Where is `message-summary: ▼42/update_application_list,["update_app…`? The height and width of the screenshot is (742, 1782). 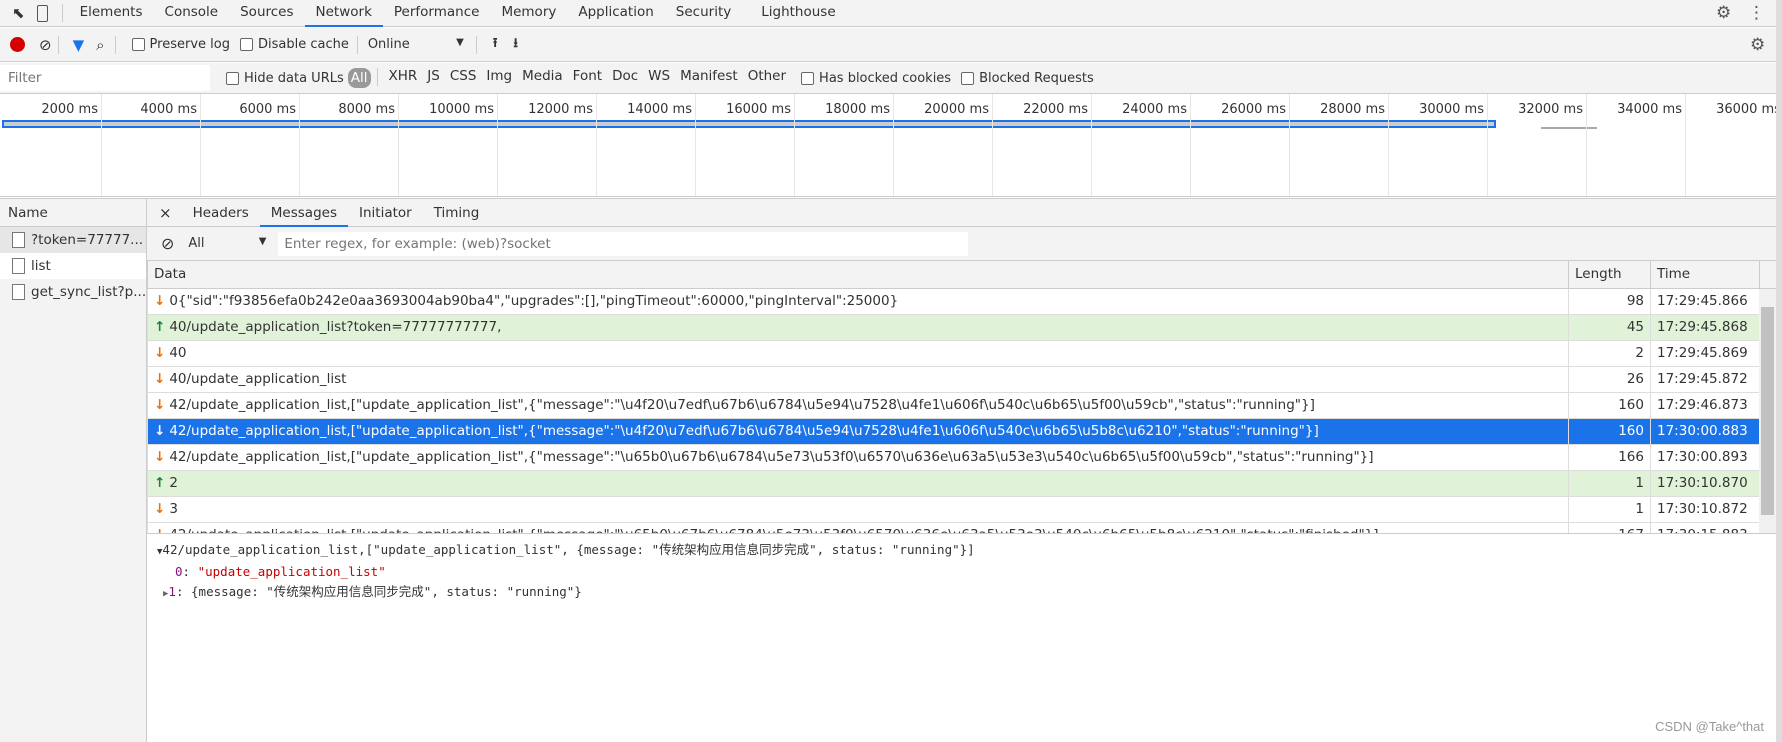 message-summary: ▼42/update_application_list,["update_app… is located at coordinates (966, 551).